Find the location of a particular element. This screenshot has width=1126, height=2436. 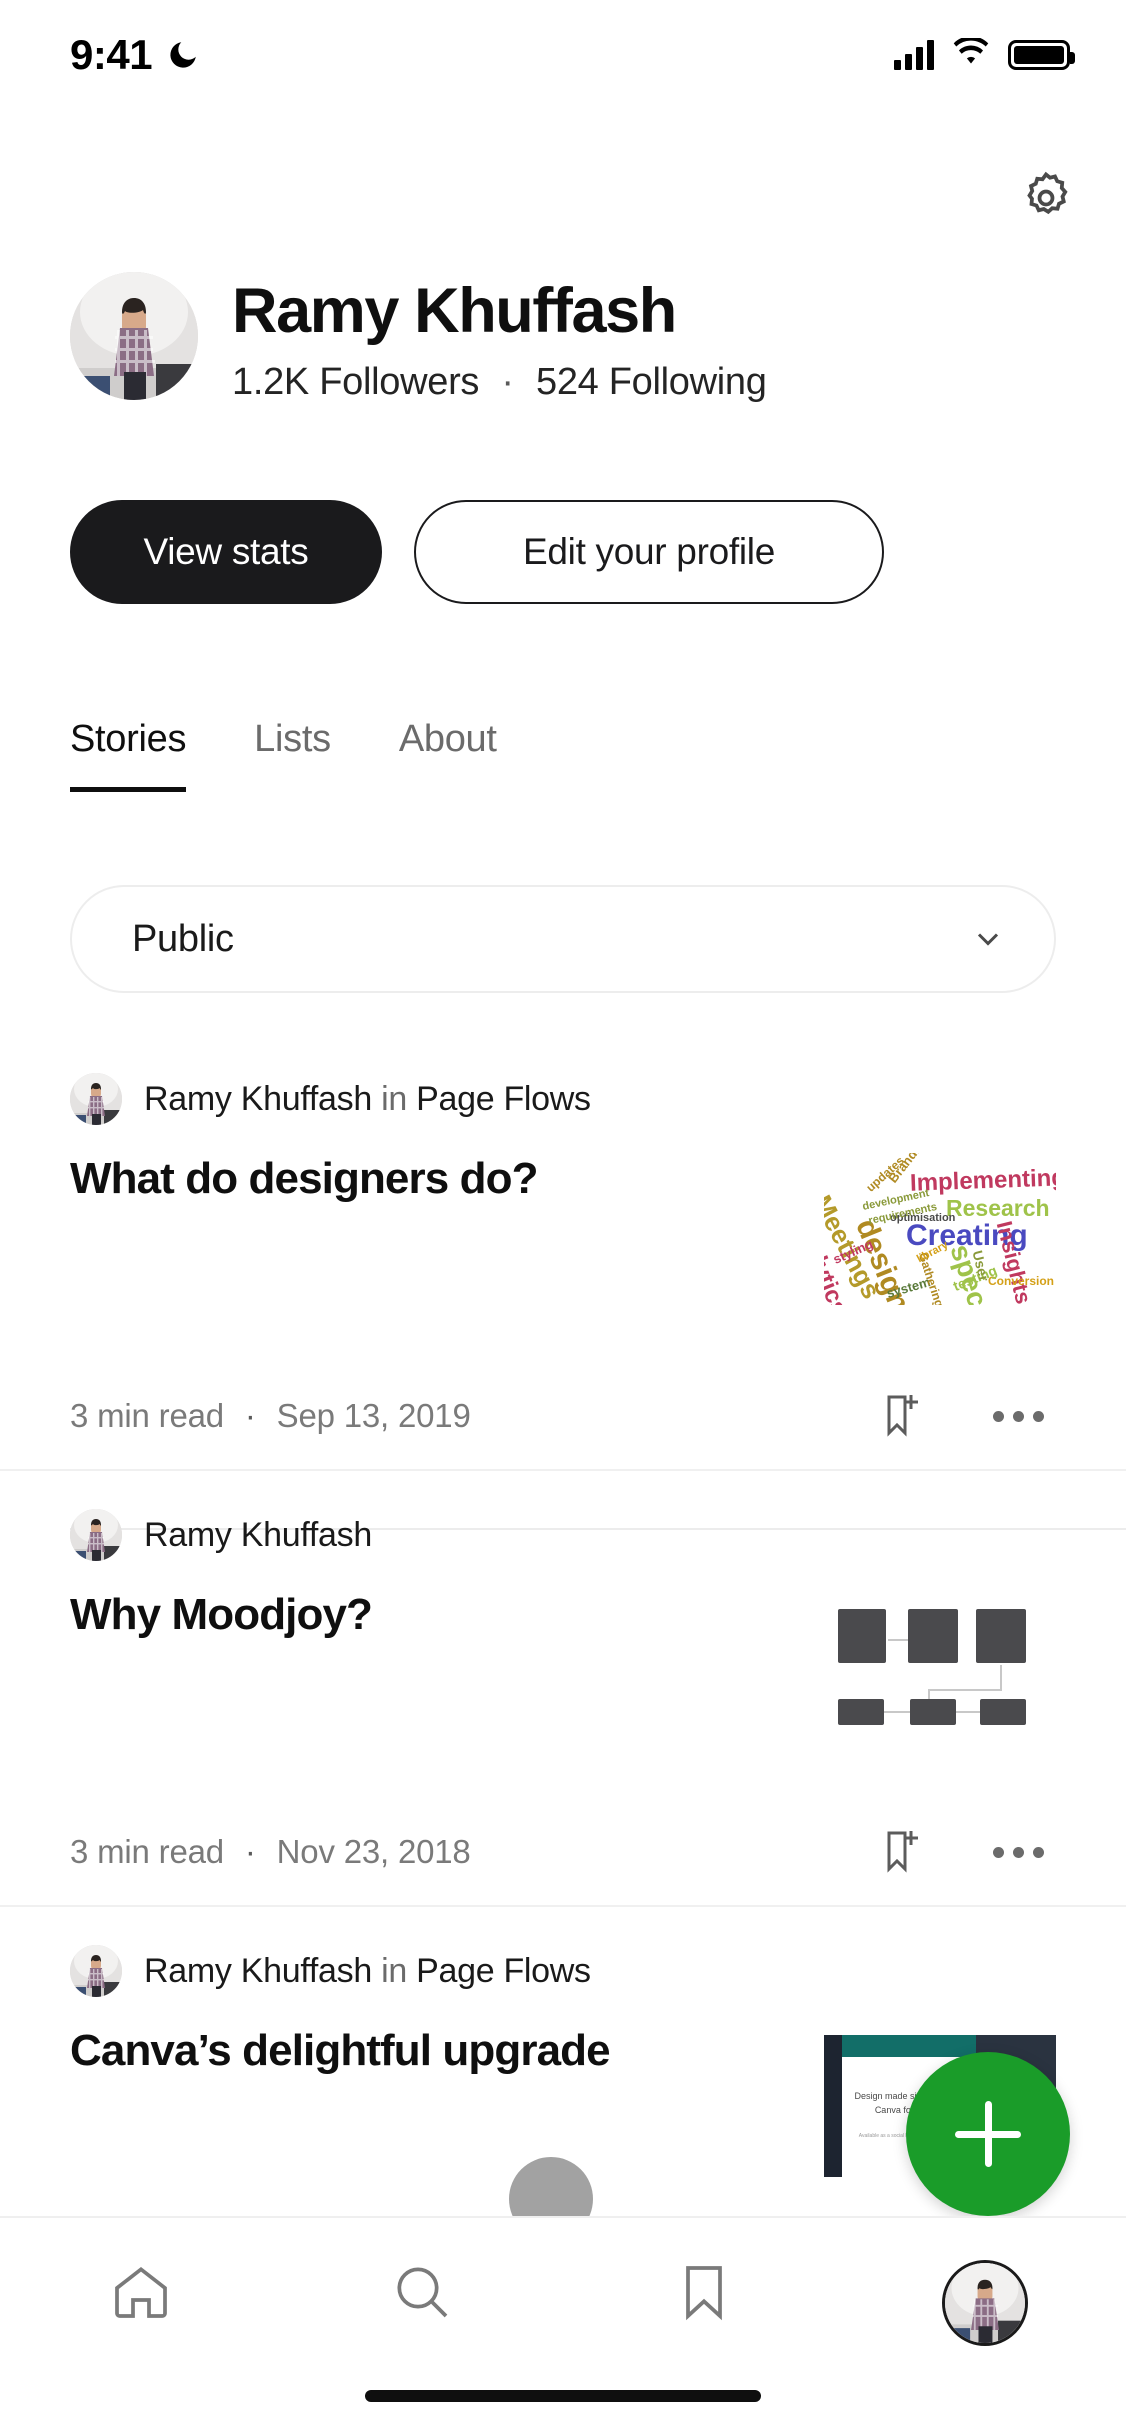

status-bar-left: 9:41 is located at coordinates (135, 55).